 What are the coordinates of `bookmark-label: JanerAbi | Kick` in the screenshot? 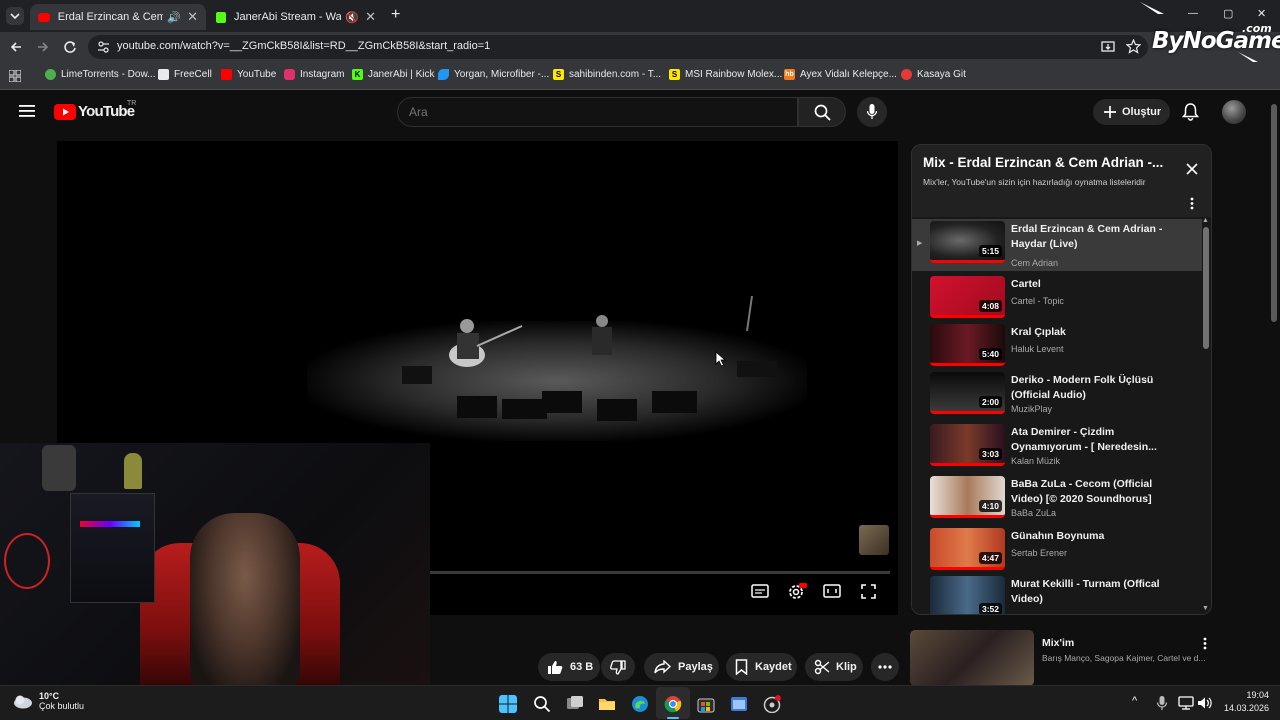 It's located at (401, 74).